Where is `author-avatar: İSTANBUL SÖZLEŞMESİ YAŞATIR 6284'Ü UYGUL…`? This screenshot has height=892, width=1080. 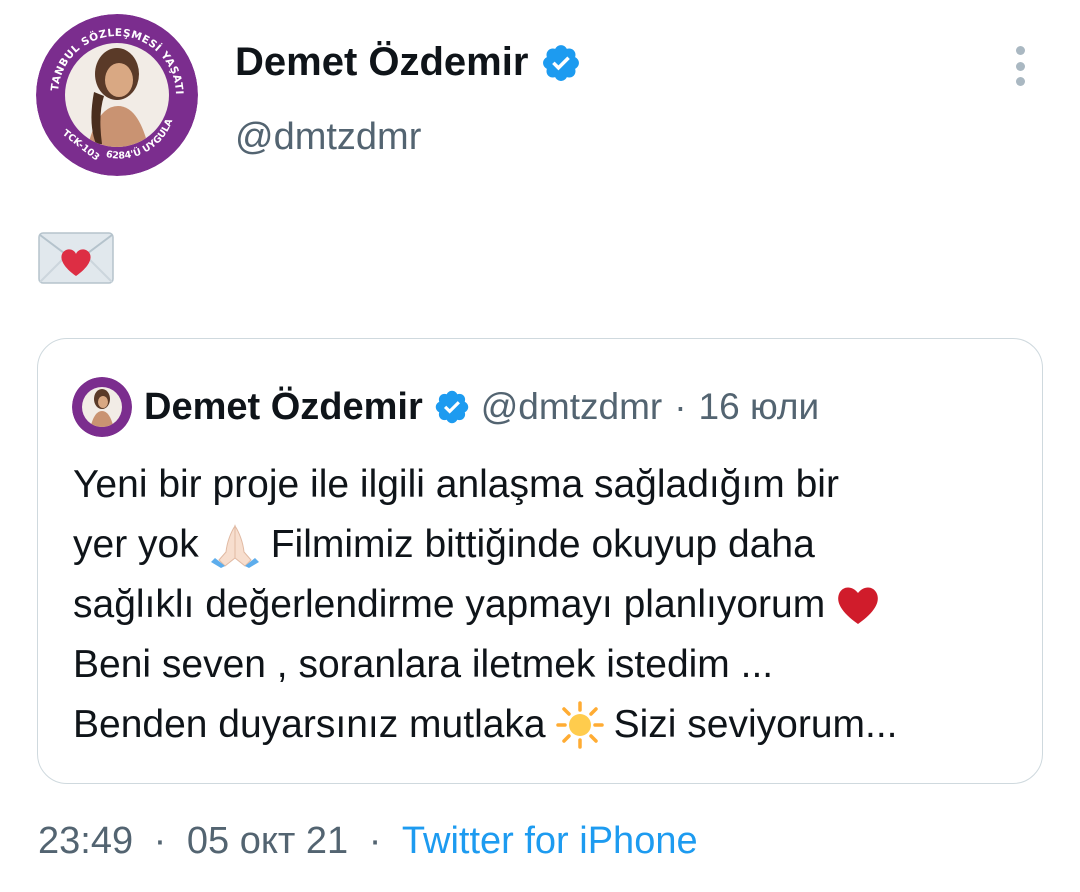
author-avatar: İSTANBUL SÖZLEŞMESİ YAŞATIR 6284'Ü UYGUL… is located at coordinates (117, 95).